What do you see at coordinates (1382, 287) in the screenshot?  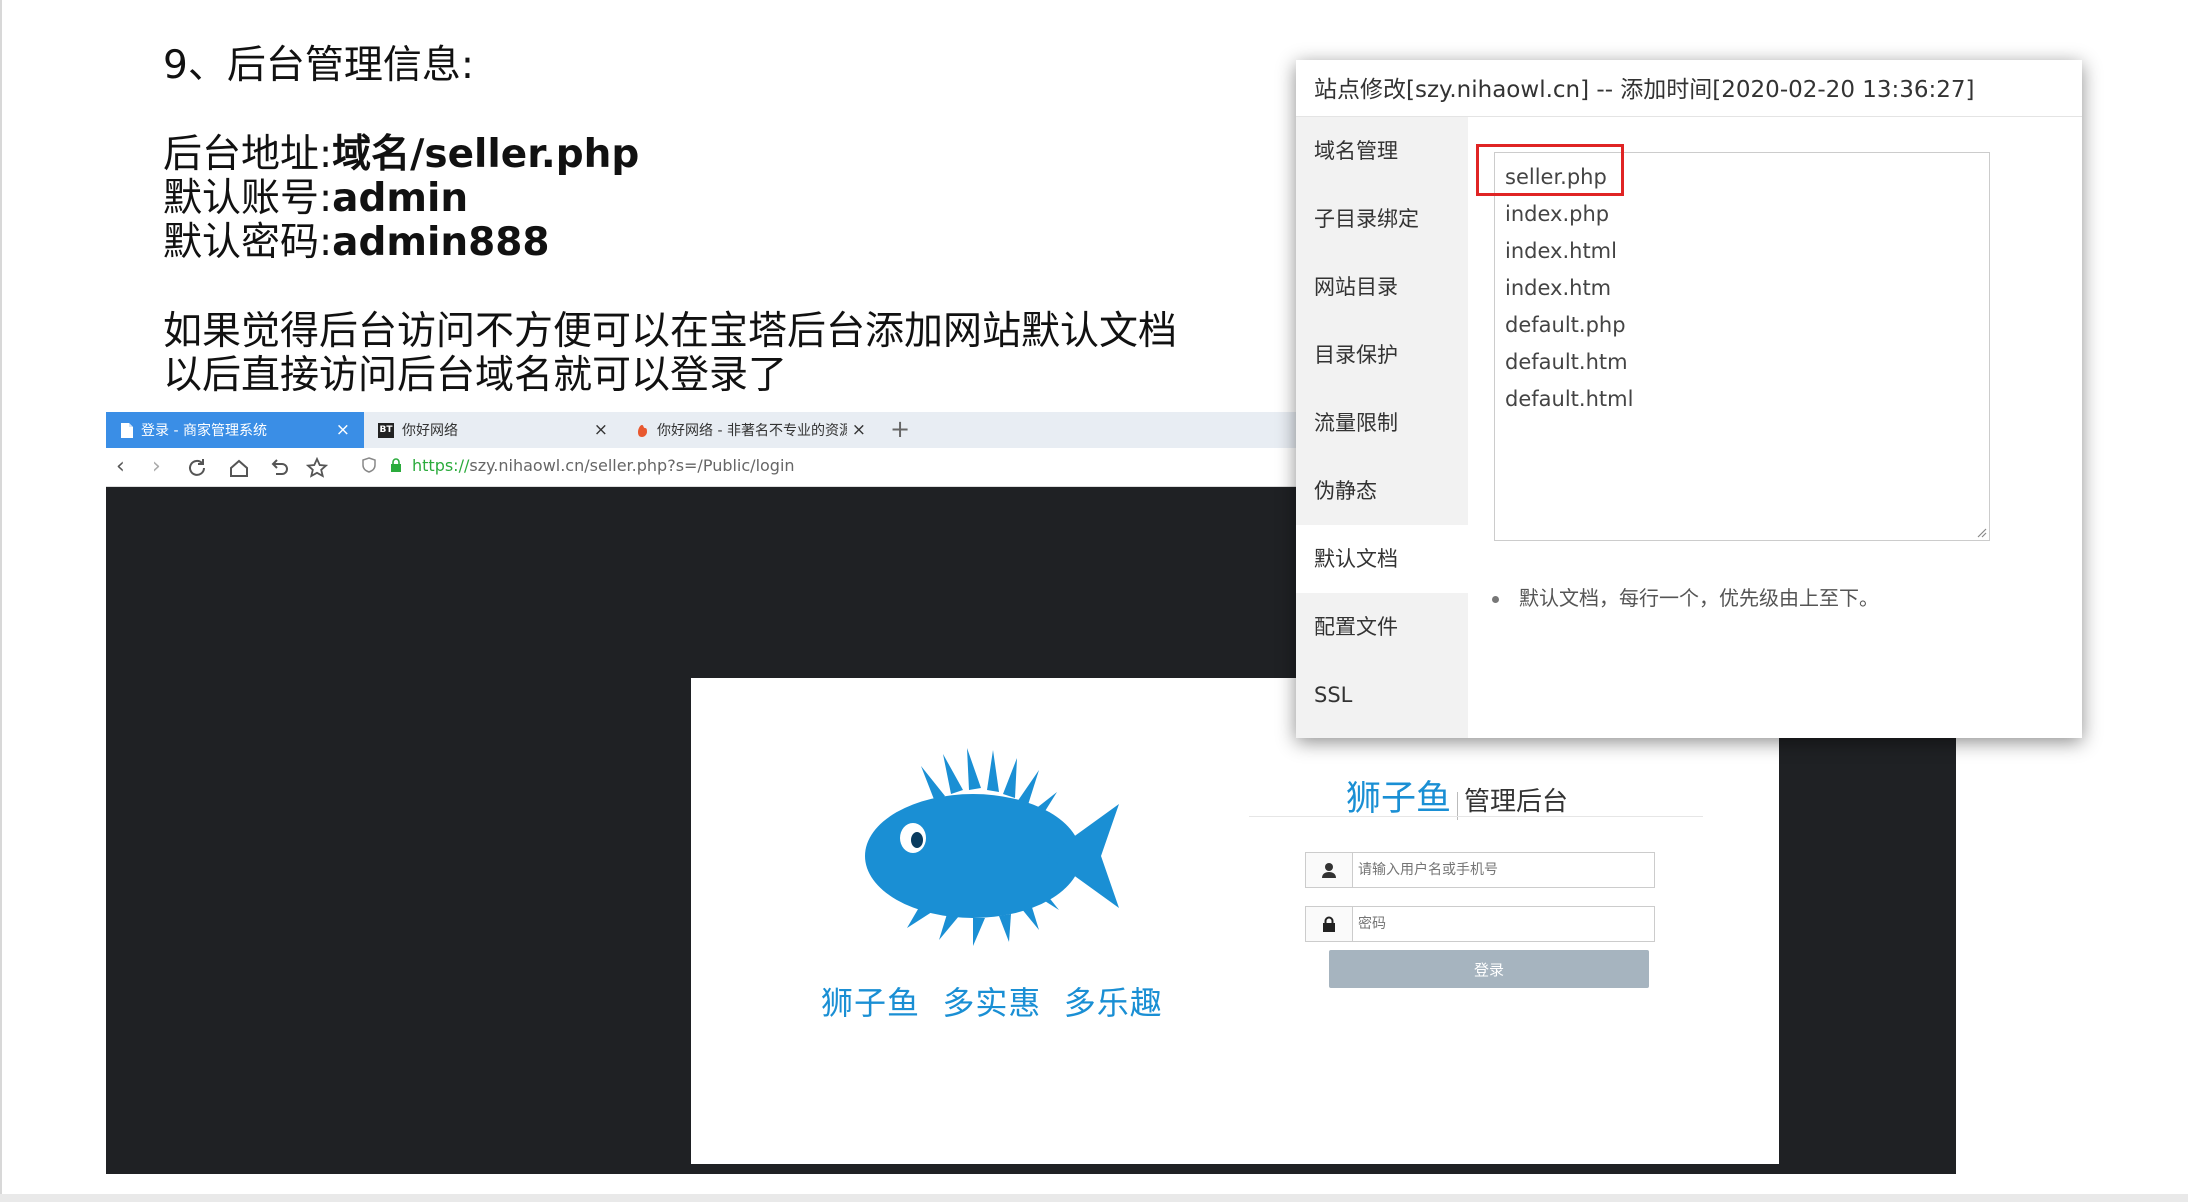 I see `menu-item-site-dir: 网站目录` at bounding box center [1382, 287].